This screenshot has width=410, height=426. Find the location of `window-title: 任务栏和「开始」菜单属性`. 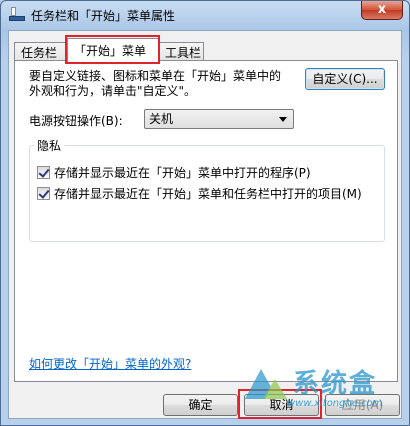

window-title: 任务栏和「开始」菜单属性 is located at coordinates (103, 16).